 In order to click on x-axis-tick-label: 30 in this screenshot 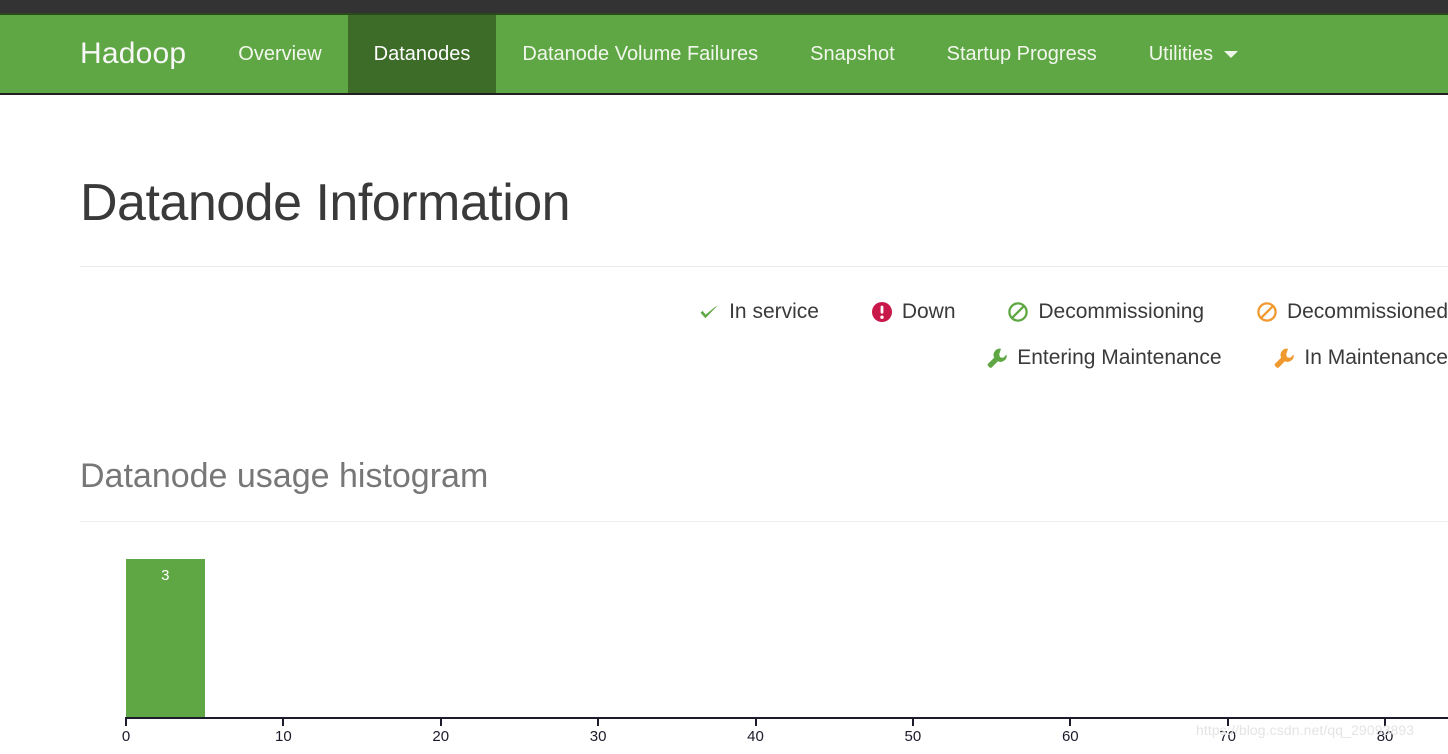, I will do `click(598, 737)`.